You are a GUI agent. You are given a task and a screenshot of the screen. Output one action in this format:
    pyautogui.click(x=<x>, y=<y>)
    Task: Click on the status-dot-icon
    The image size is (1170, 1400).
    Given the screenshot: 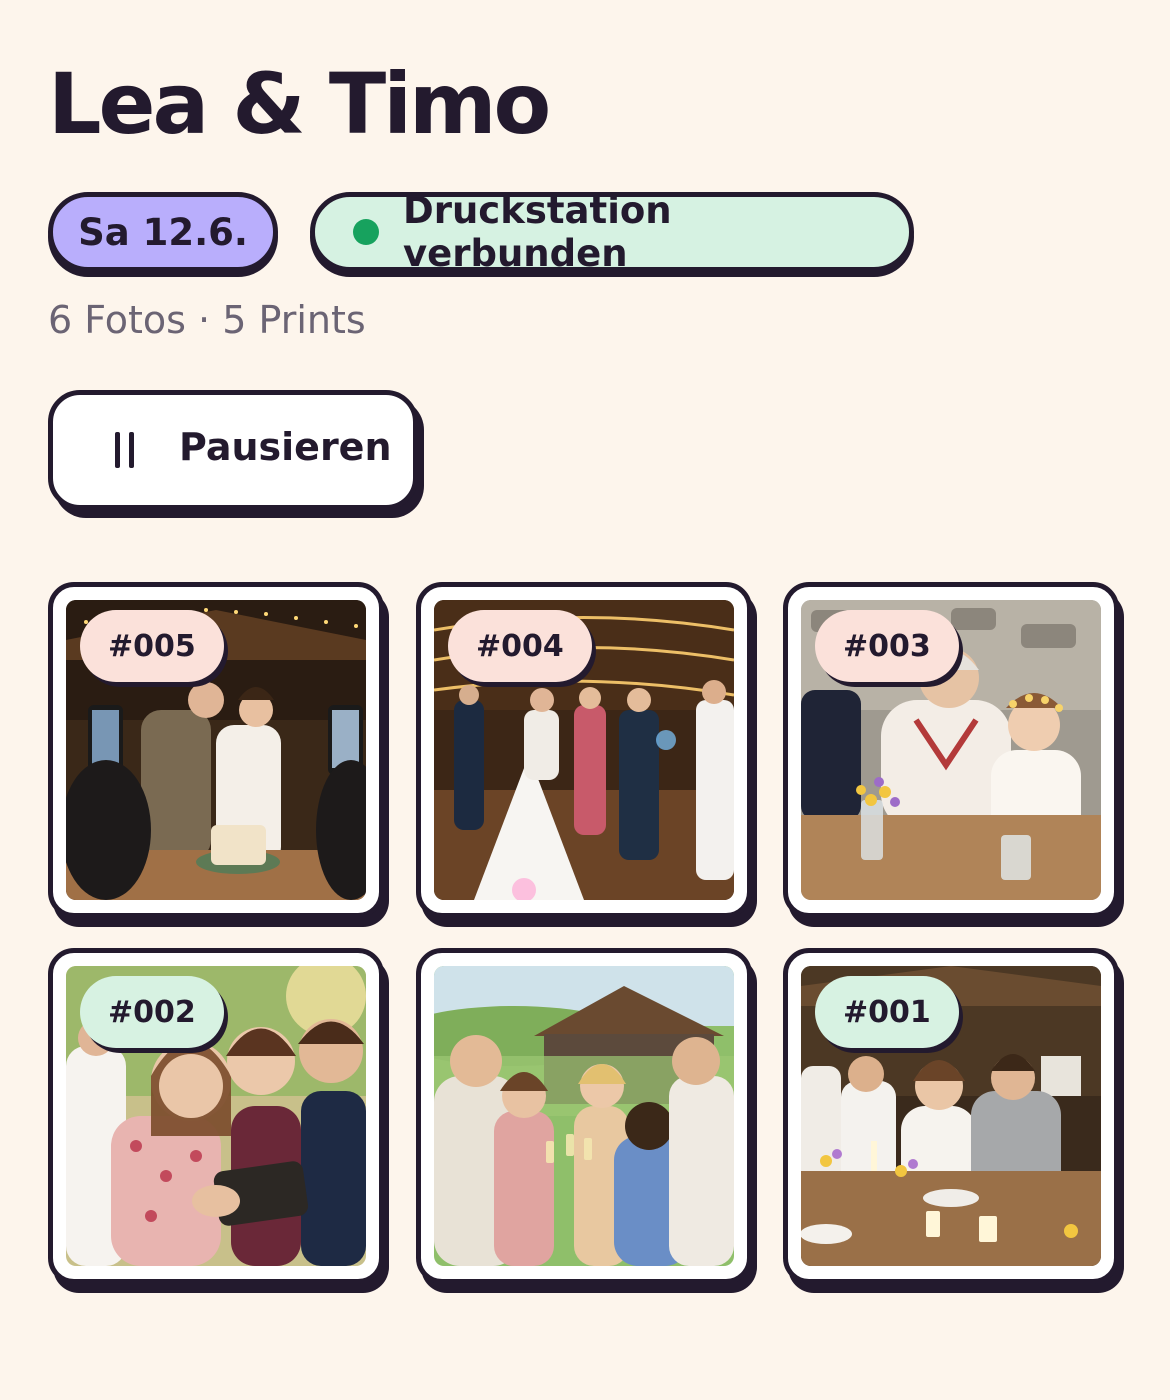 What is the action you would take?
    pyautogui.click(x=366, y=232)
    